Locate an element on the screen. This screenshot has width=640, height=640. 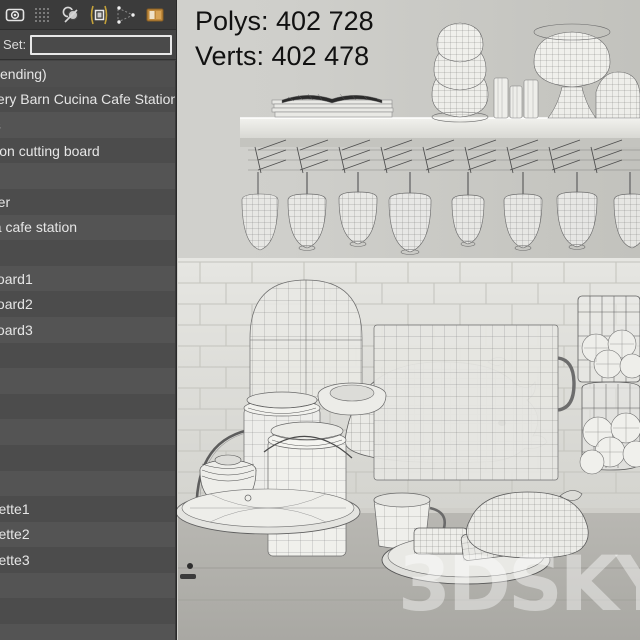
list-item: Canister is located at coordinates (88, 201).